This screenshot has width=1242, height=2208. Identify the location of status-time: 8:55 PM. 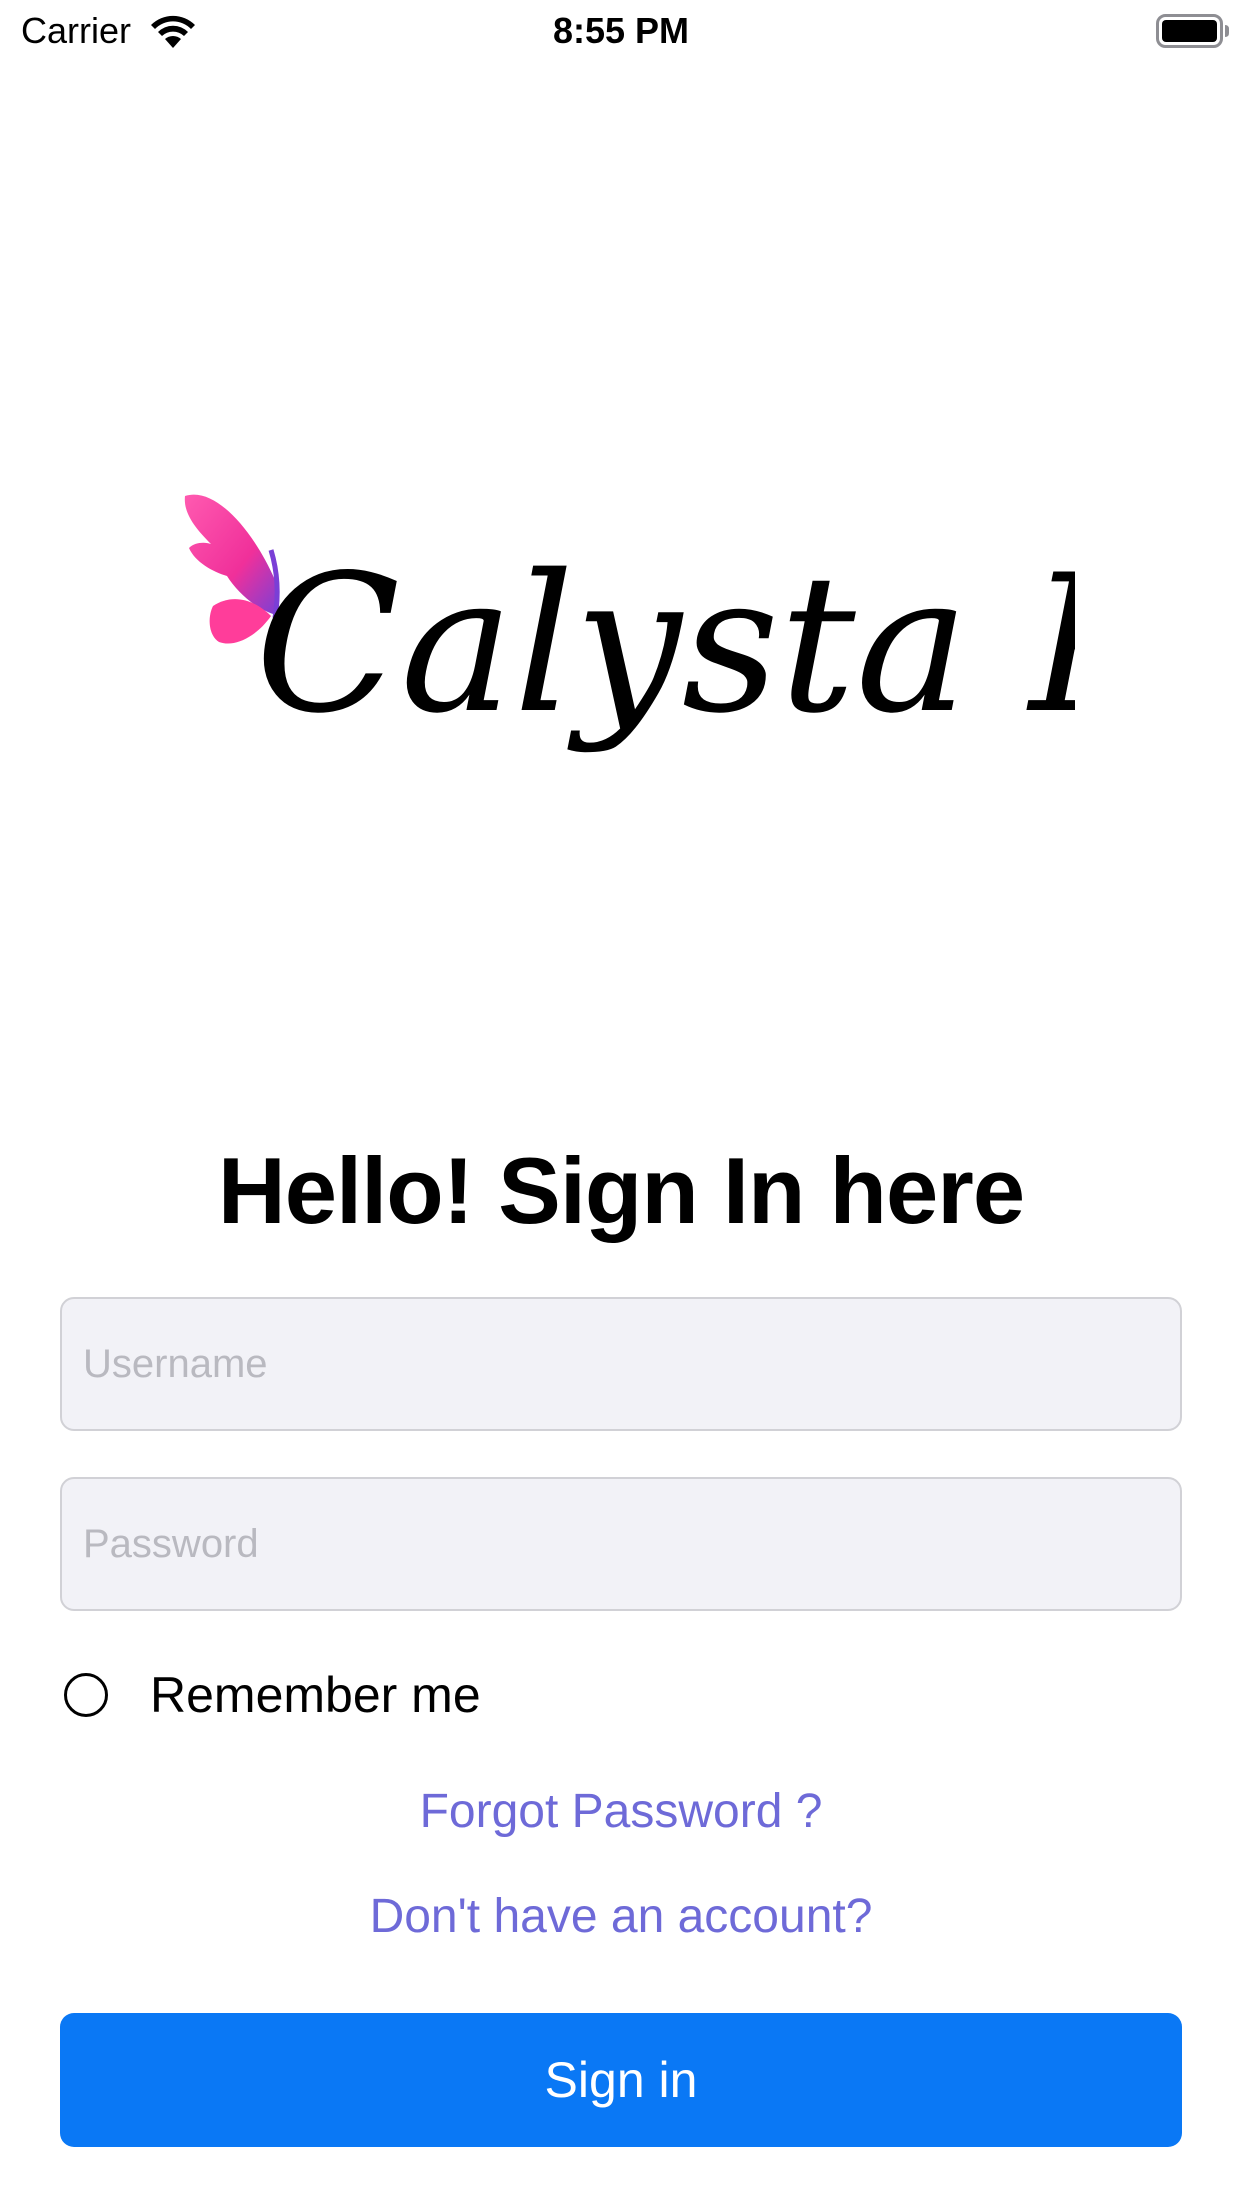
(621, 30).